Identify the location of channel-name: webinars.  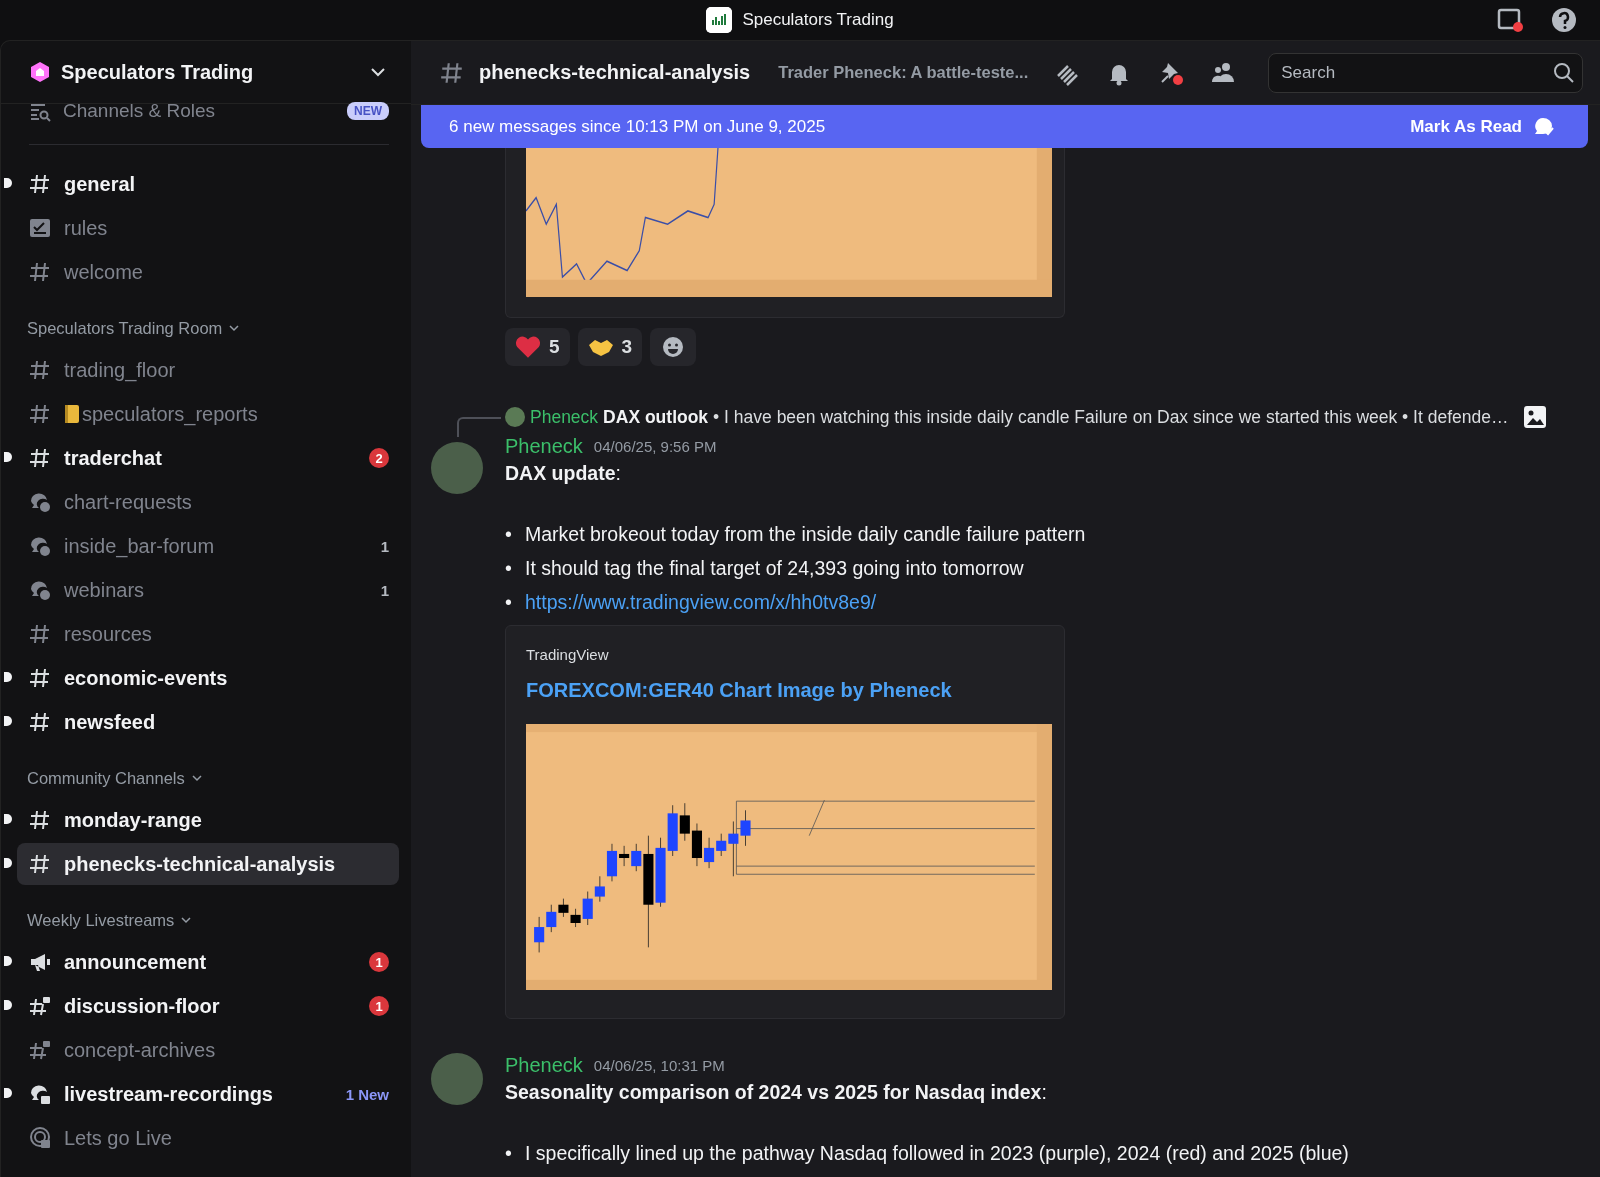
(104, 590).